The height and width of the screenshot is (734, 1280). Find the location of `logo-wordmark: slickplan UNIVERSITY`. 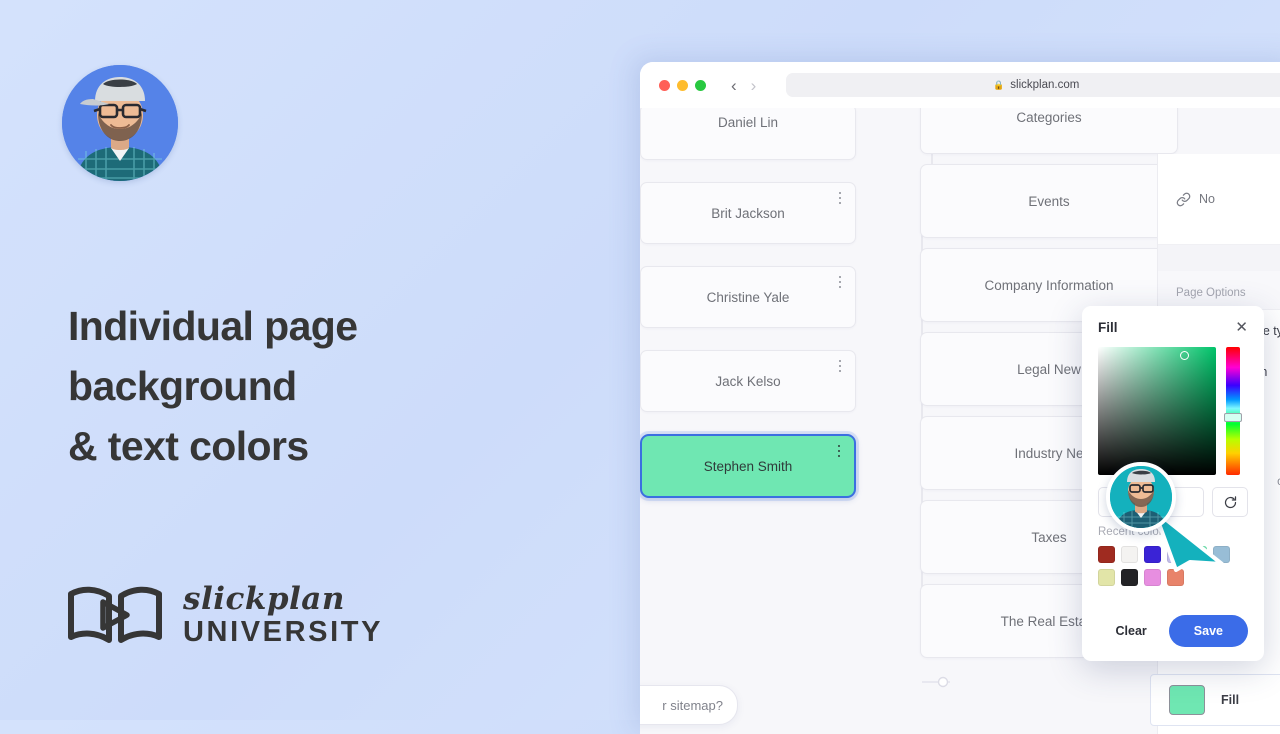

logo-wordmark: slickplan UNIVERSITY is located at coordinates (283, 614).